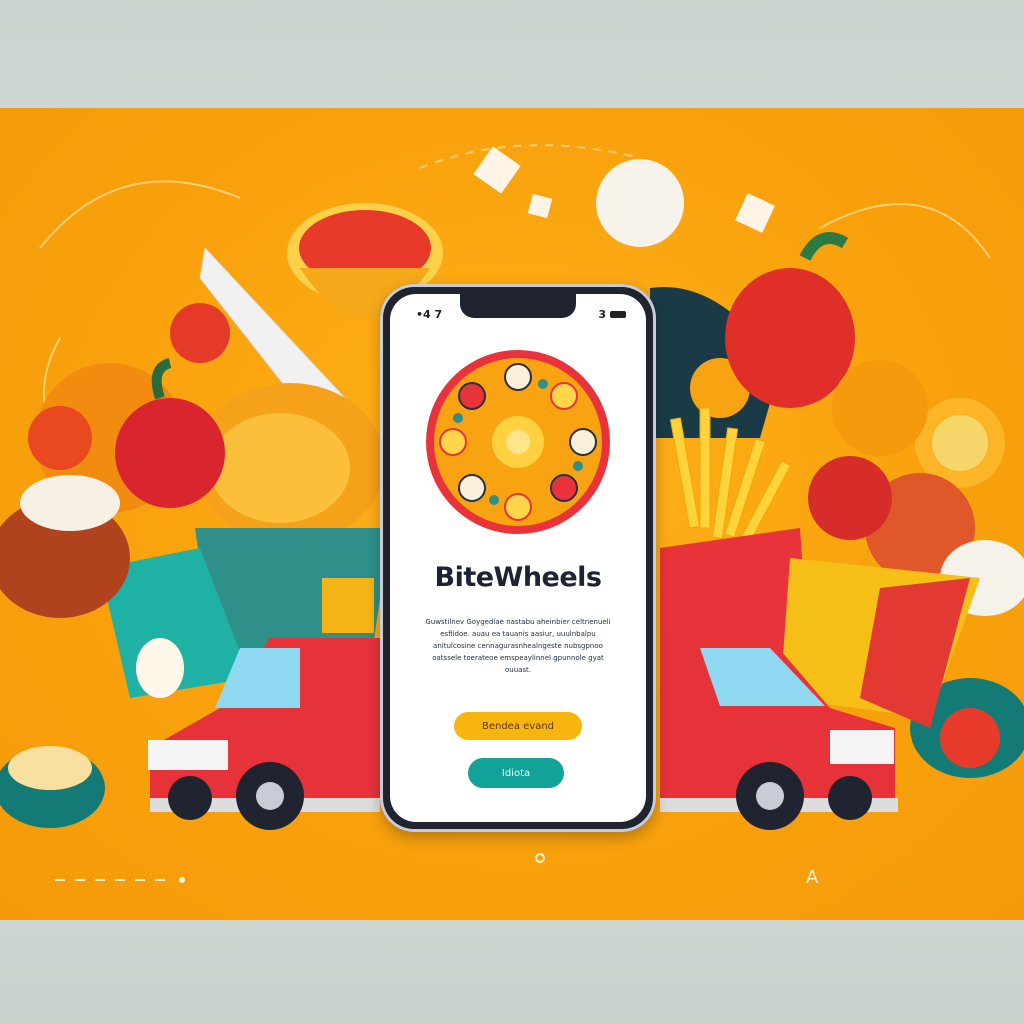 This screenshot has width=1024, height=1024. I want to click on status-time: •4 7, so click(429, 314).